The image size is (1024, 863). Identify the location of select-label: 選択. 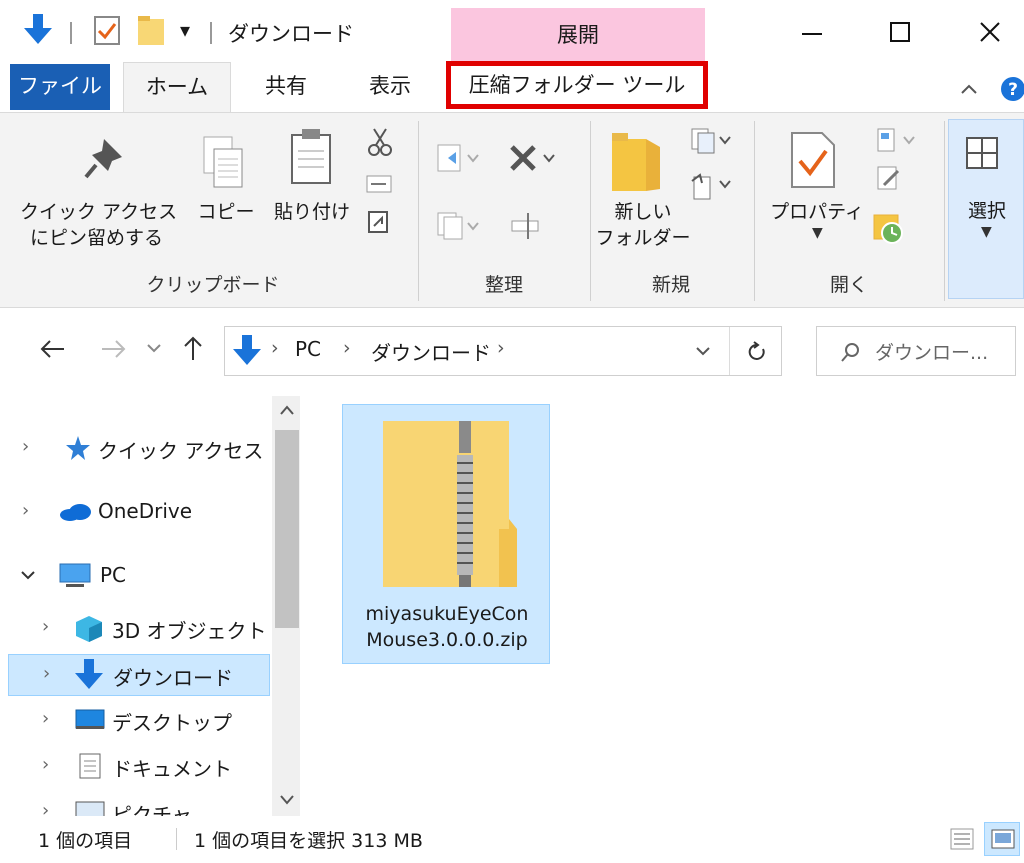
(986, 211).